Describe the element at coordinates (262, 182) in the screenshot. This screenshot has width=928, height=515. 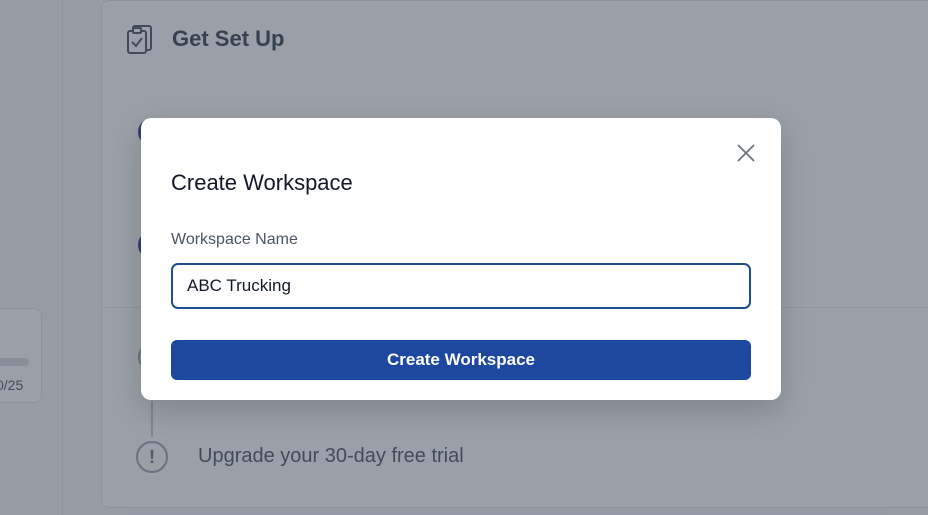
I see `dialog-title: Create Workspace` at that location.